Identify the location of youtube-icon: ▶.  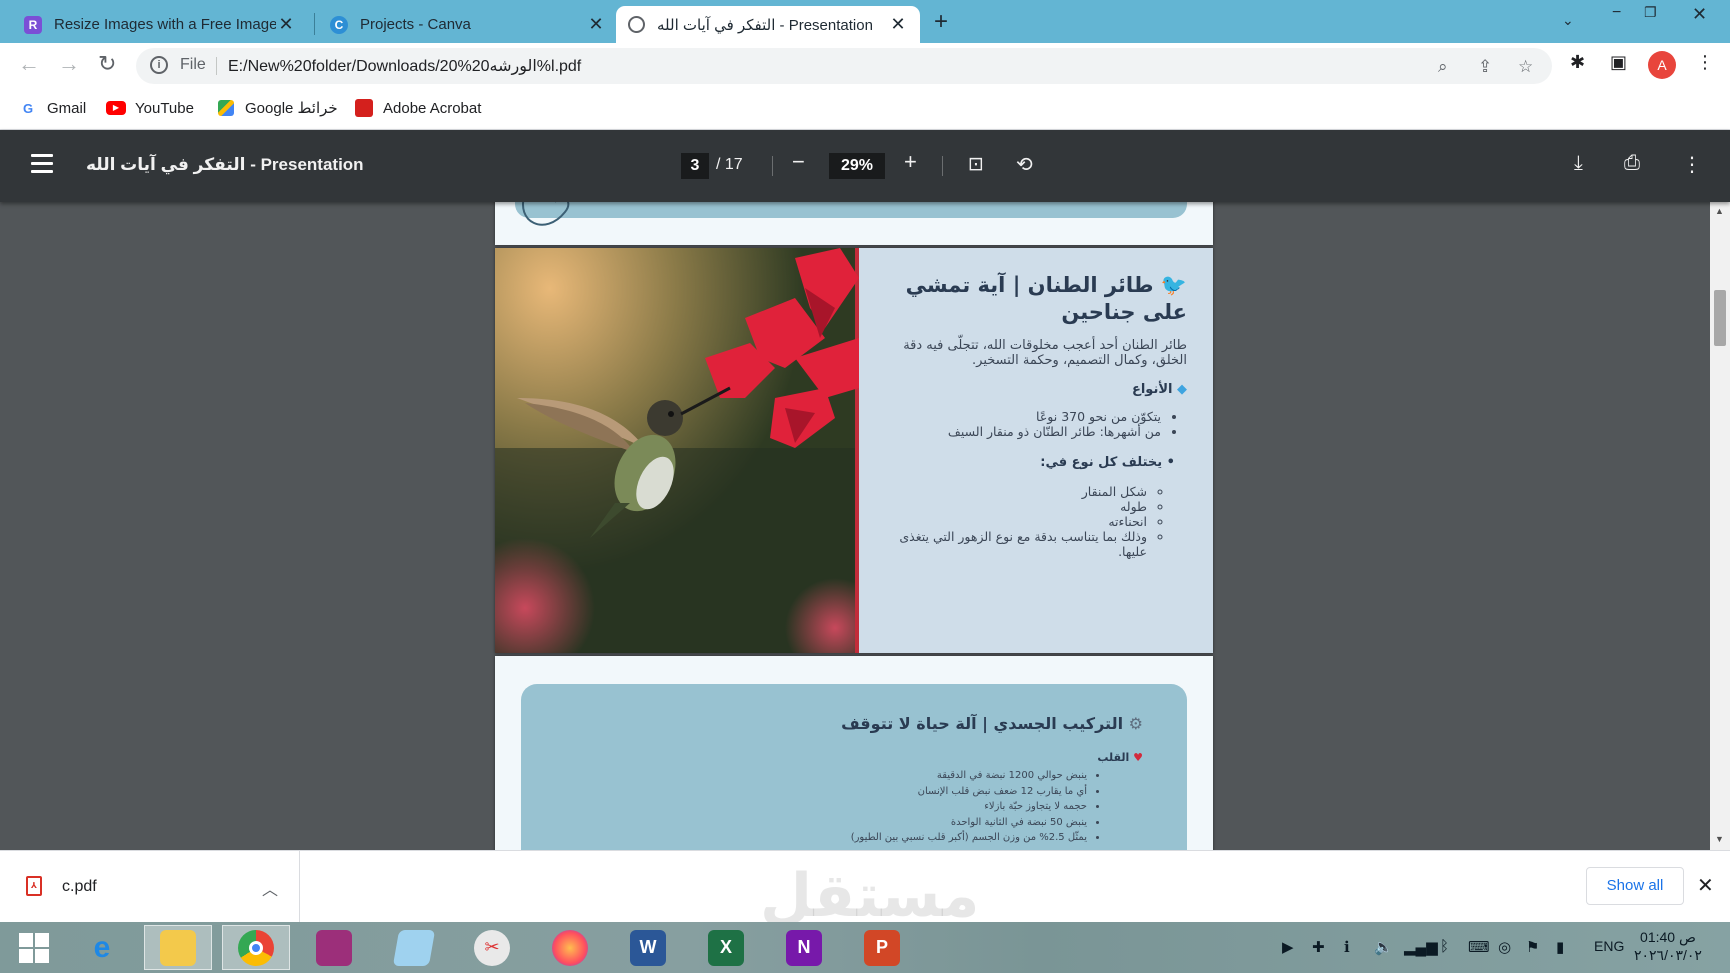
(116, 108).